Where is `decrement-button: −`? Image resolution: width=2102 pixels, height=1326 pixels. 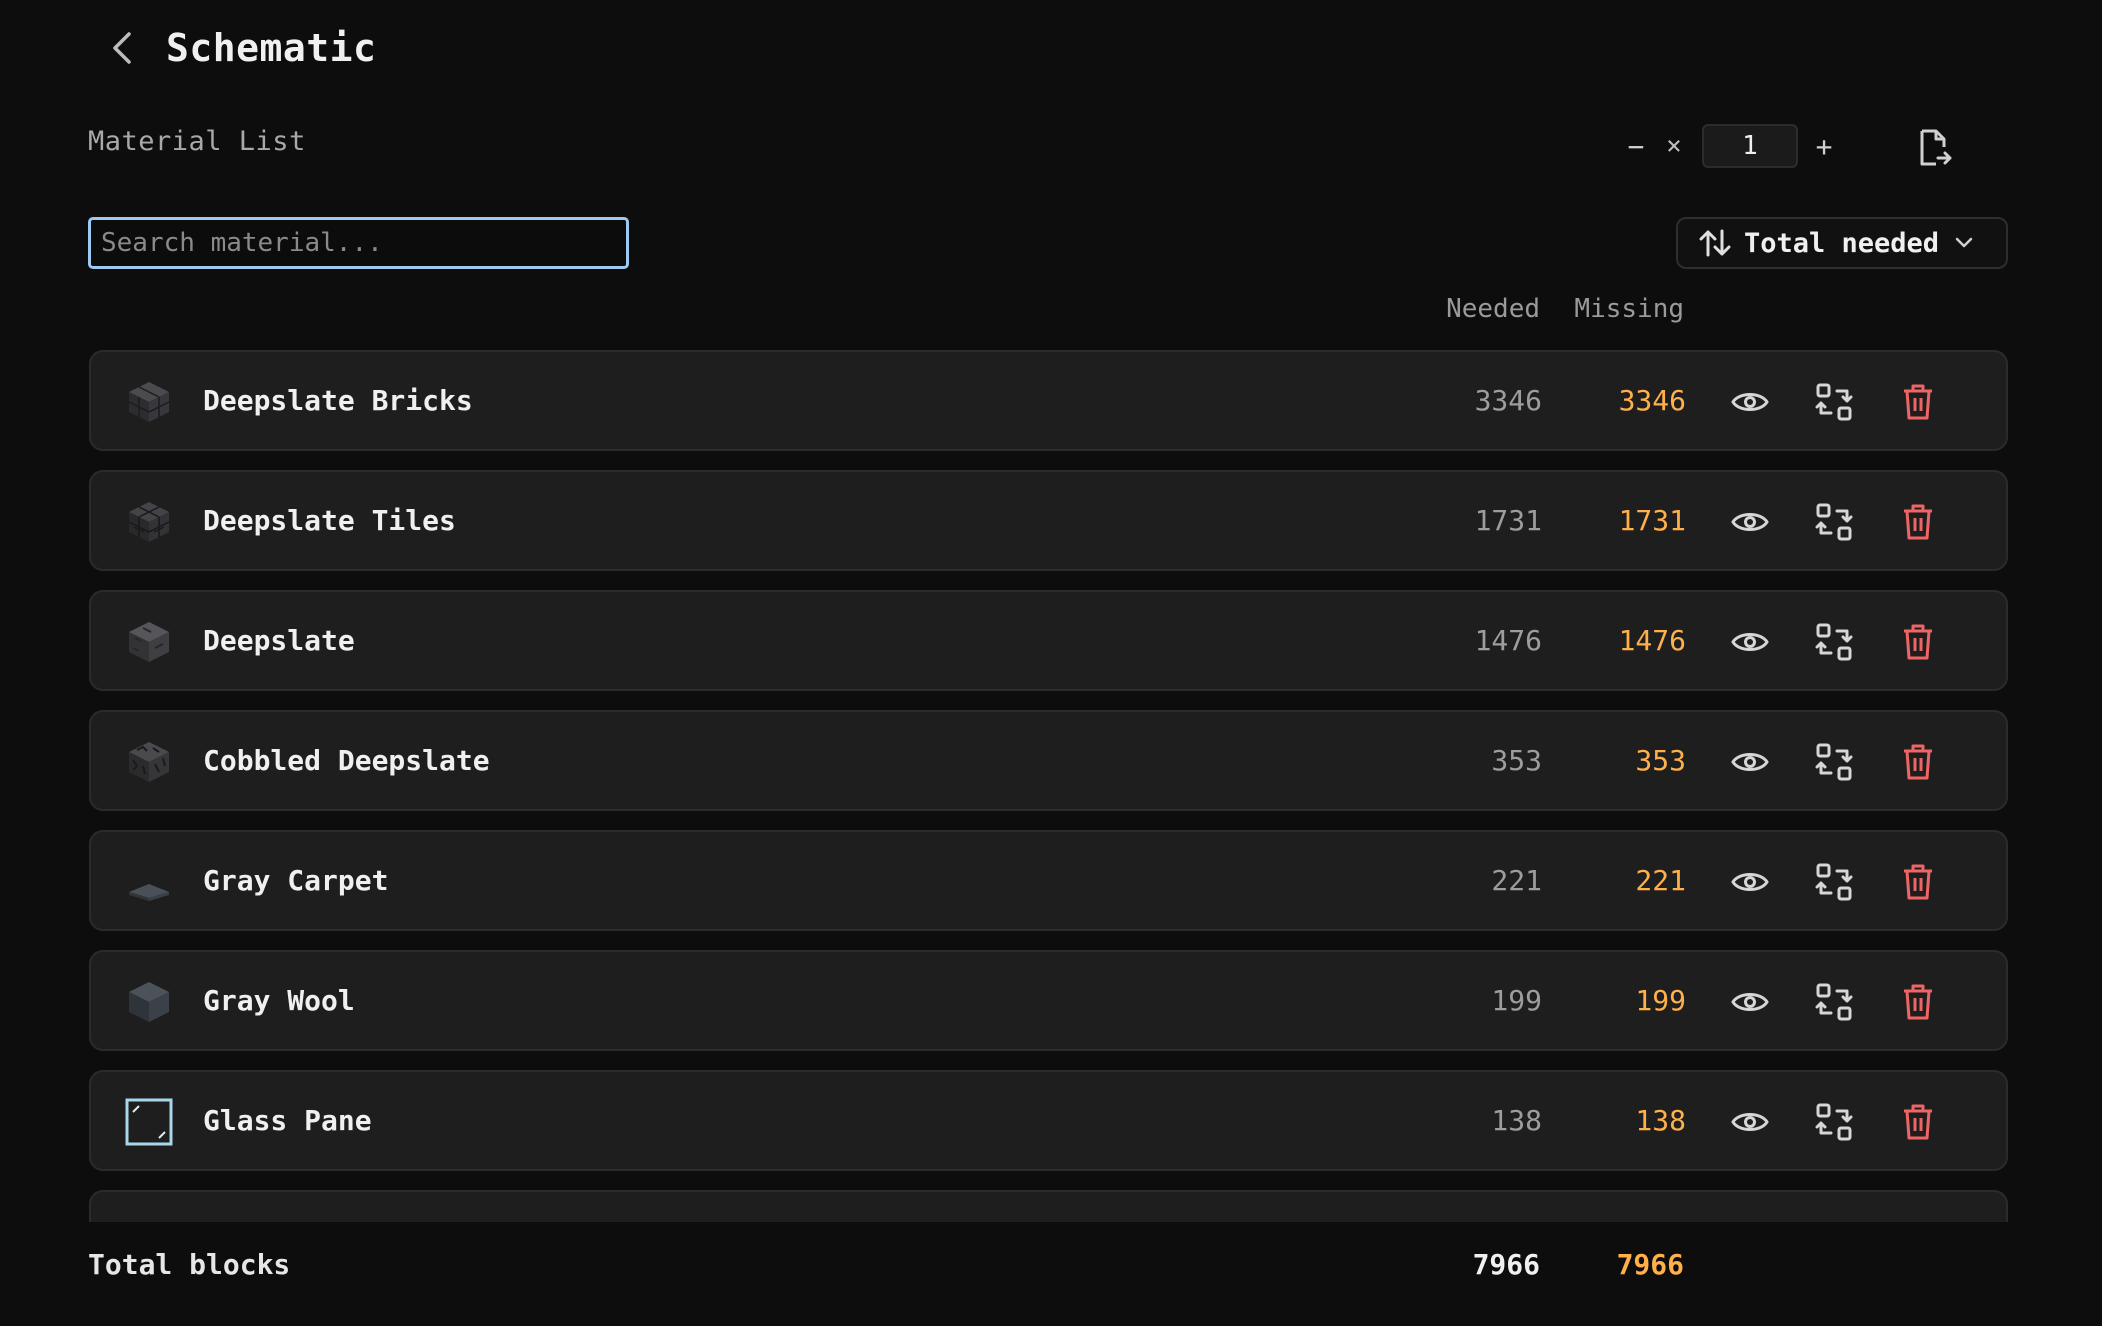
decrement-button: − is located at coordinates (1636, 146).